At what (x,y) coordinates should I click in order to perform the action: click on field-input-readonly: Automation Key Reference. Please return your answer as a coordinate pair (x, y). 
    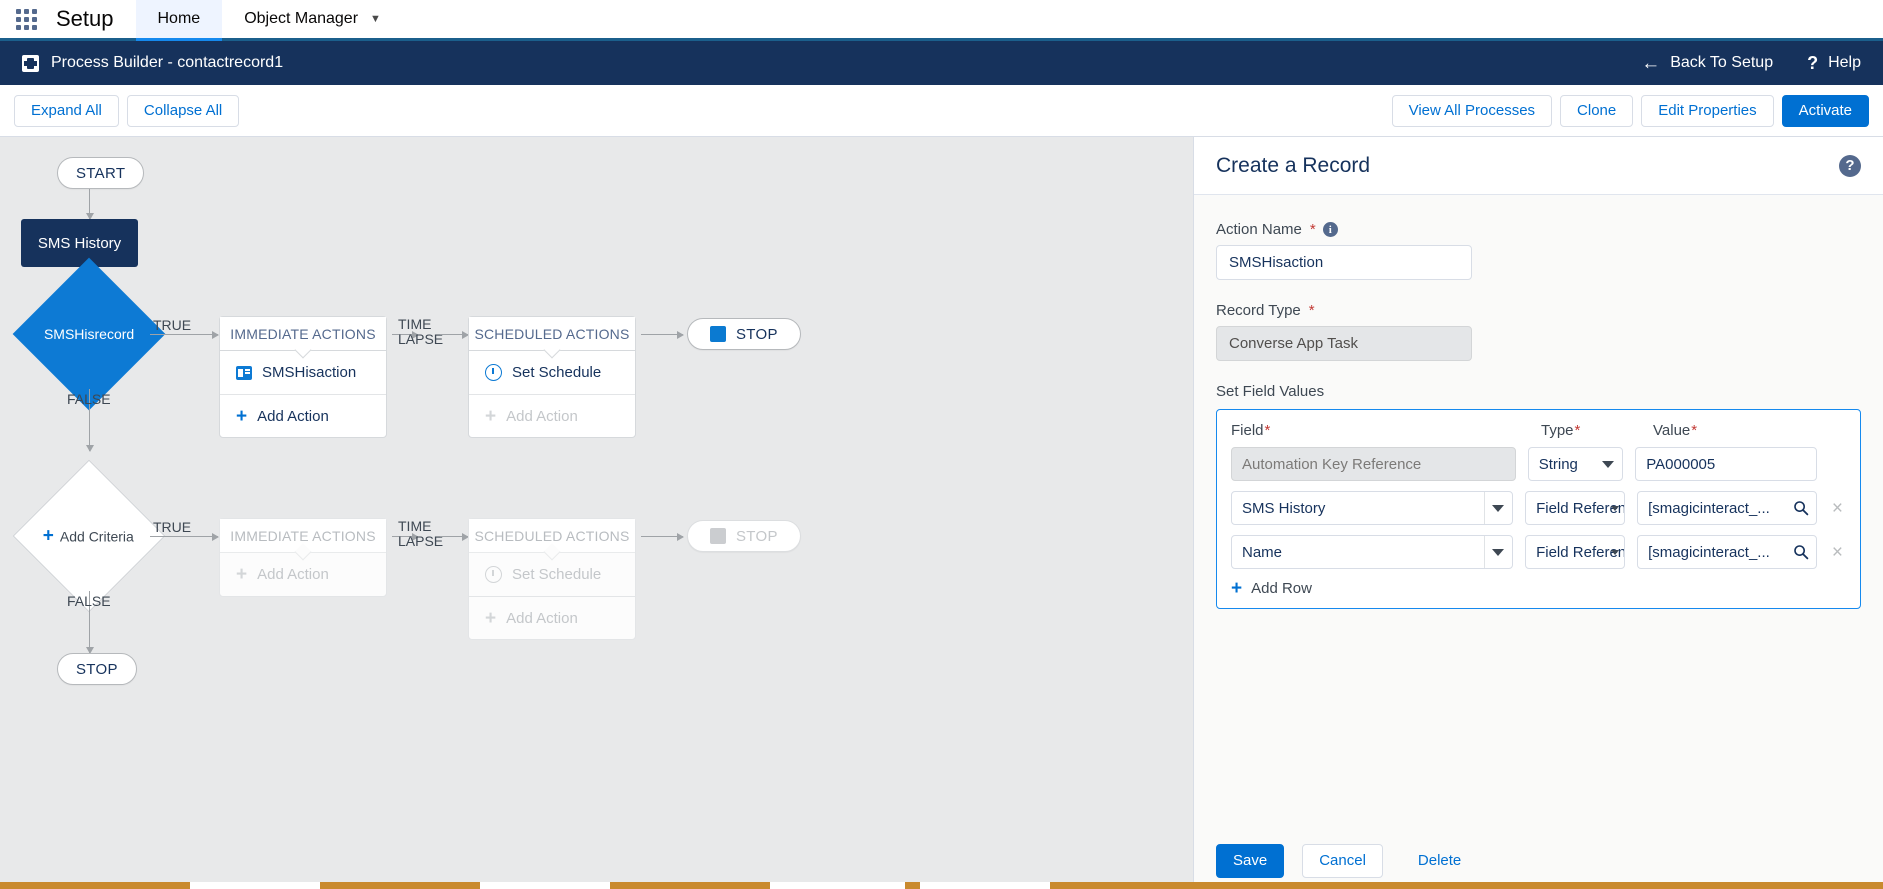
    Looking at the image, I should click on (1373, 464).